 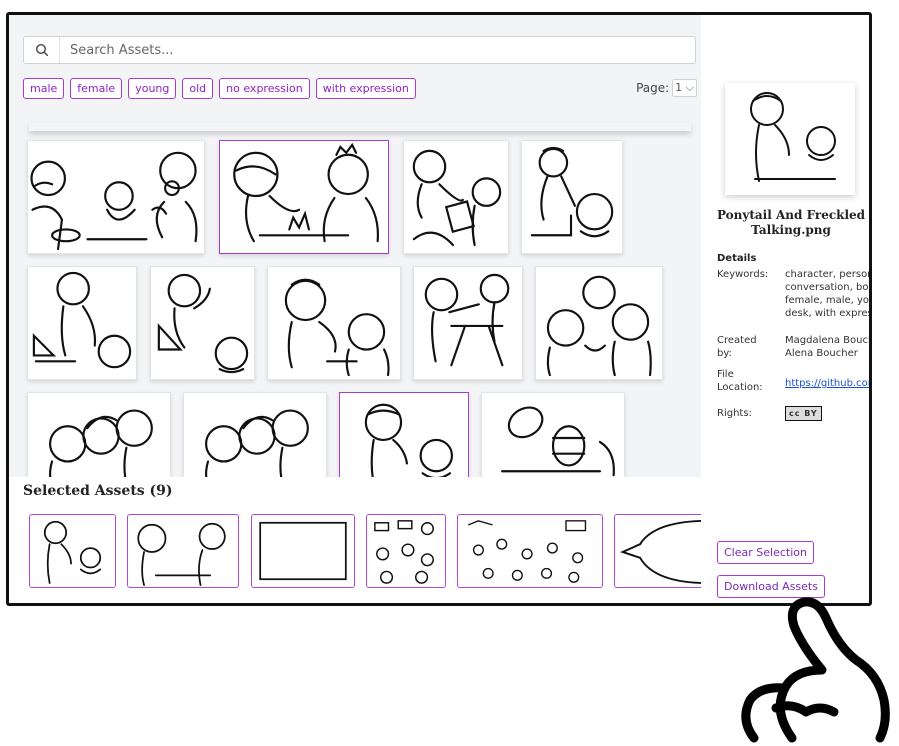 I want to click on keywords-label: Keywords:, so click(x=743, y=274).